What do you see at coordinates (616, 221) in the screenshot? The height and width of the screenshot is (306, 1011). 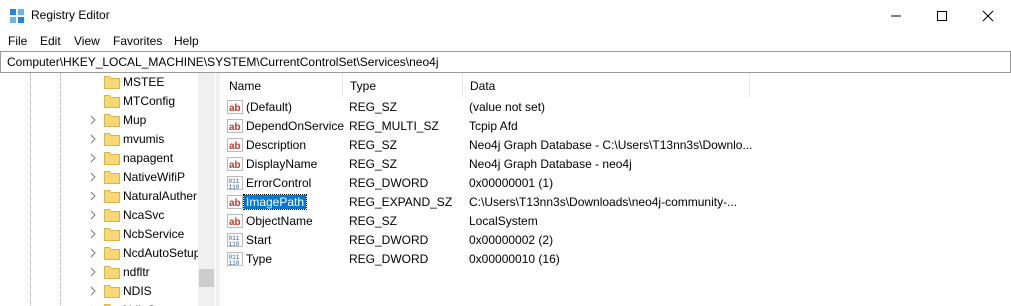 I see `value-row: ab ObjectName REG_SZ LocalSystem` at bounding box center [616, 221].